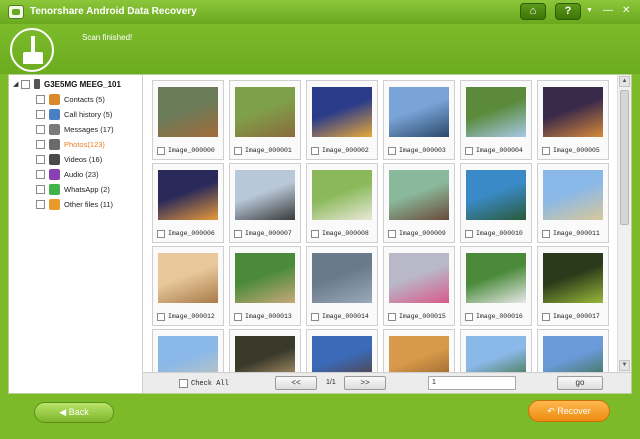 The height and width of the screenshot is (439, 640). What do you see at coordinates (624, 81) in the screenshot?
I see `scroll-up-icon: ▲` at bounding box center [624, 81].